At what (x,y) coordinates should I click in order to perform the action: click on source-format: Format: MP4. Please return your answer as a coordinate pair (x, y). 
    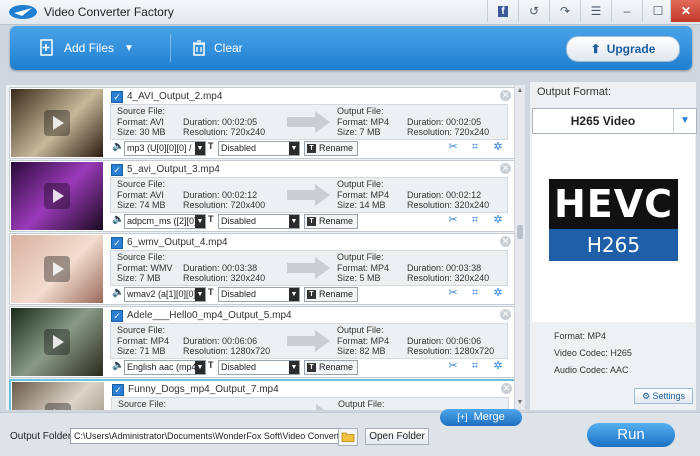
    Looking at the image, I should click on (143, 341).